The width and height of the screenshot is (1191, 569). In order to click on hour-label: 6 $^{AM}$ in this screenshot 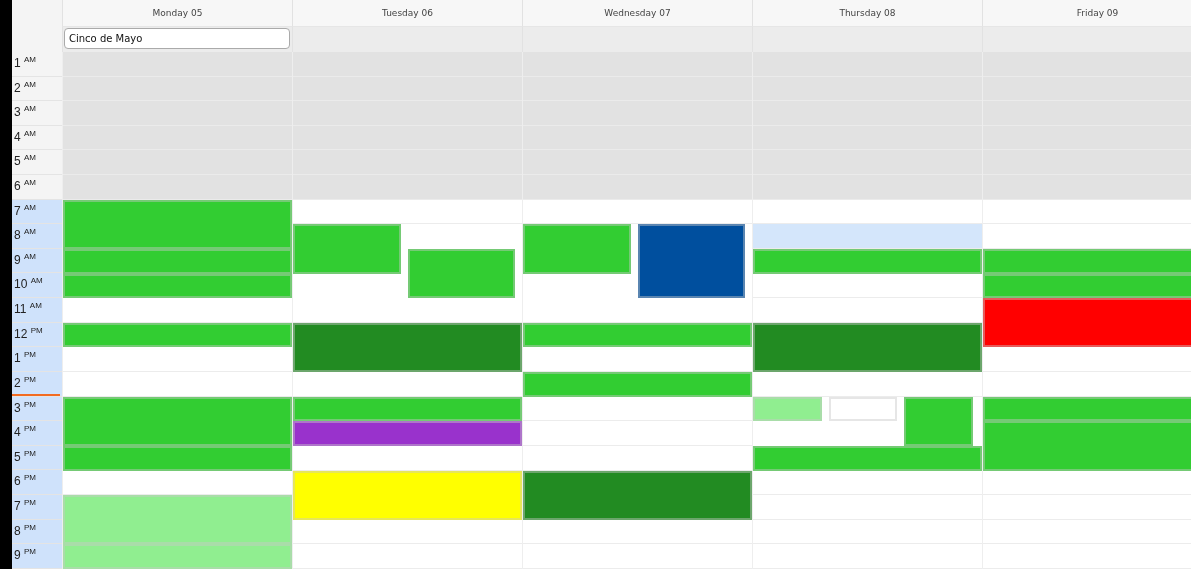, I will do `click(37, 187)`.